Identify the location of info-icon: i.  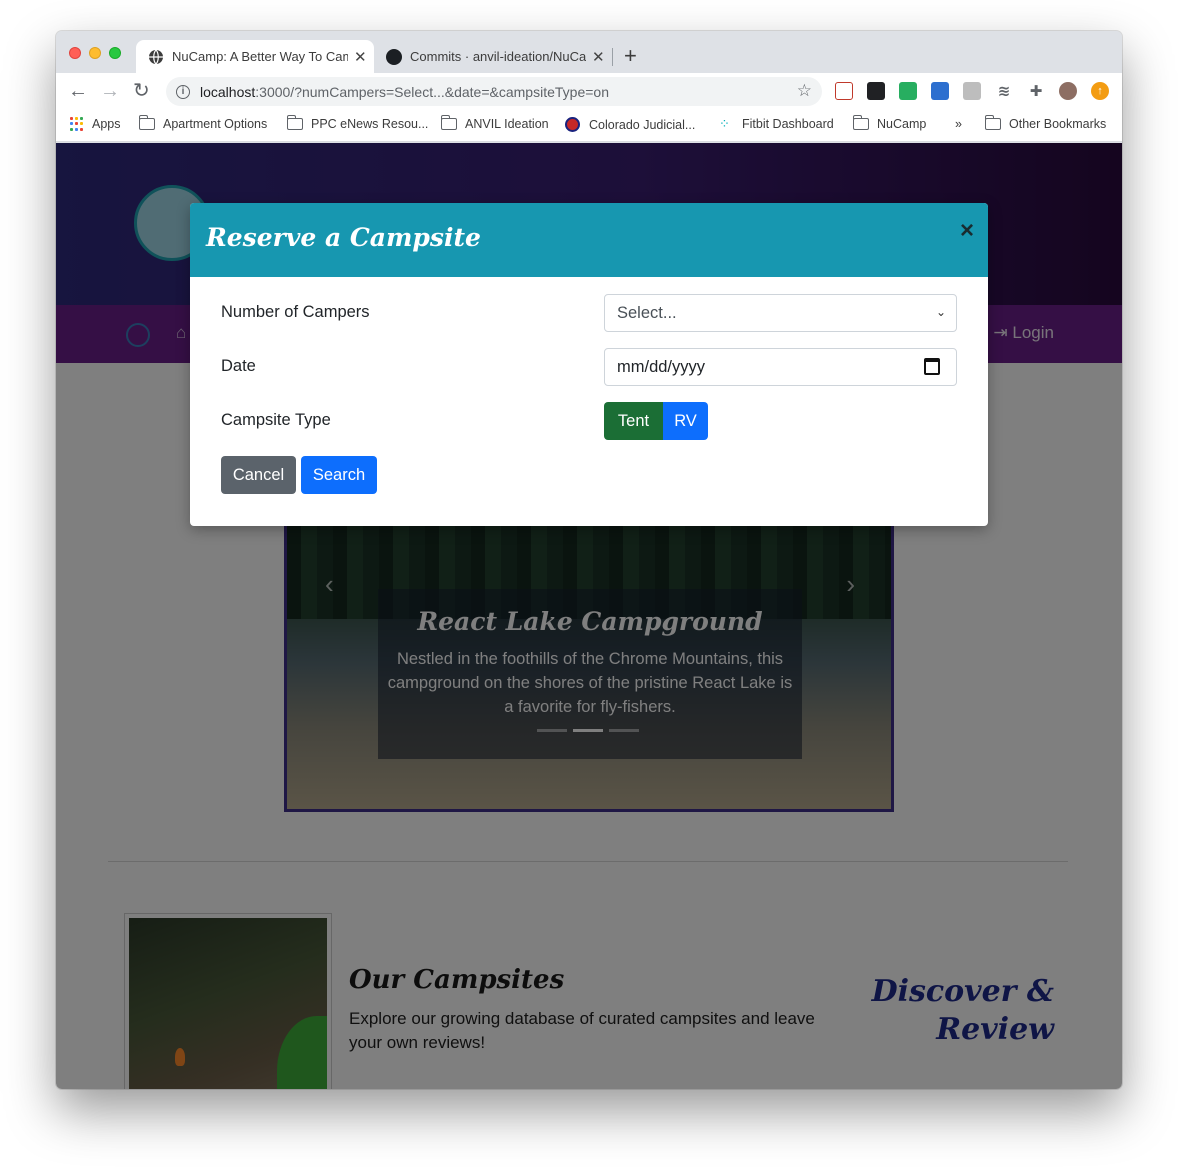
(183, 91).